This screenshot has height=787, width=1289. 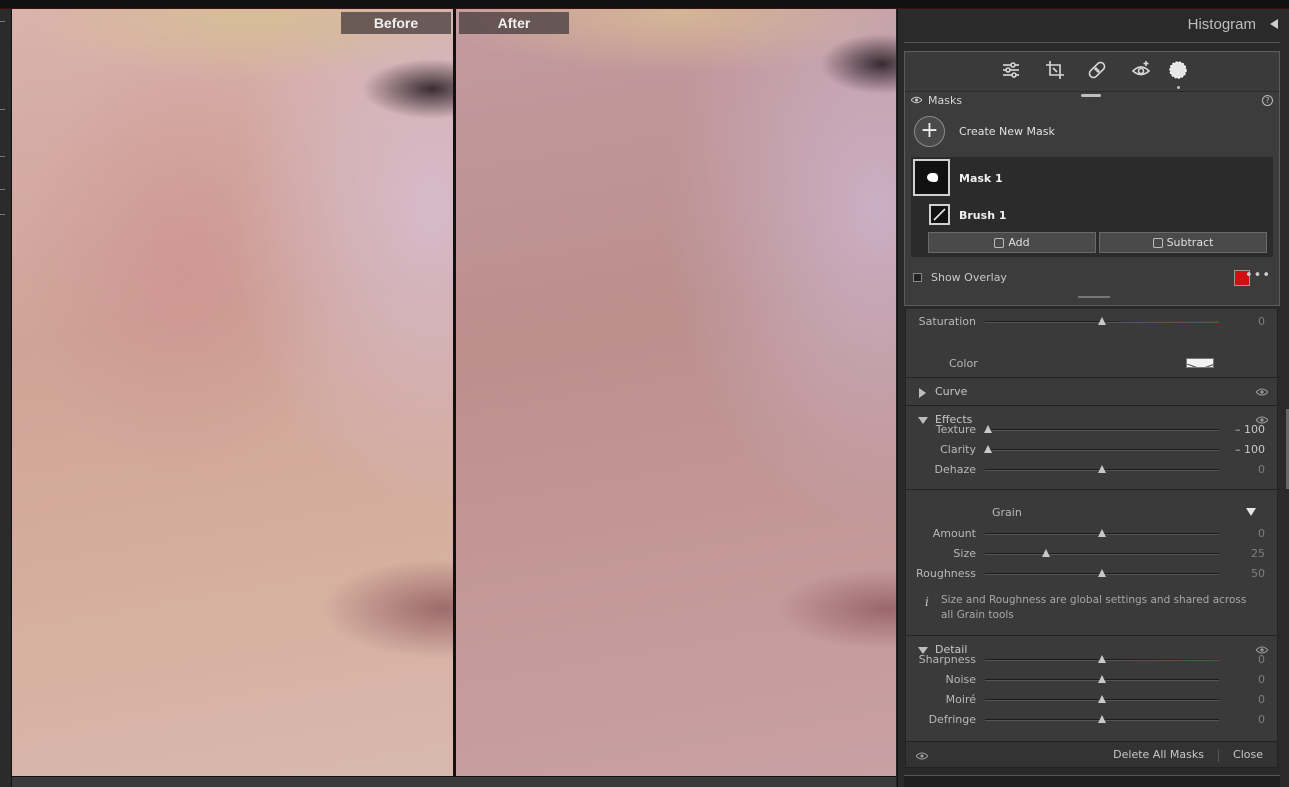 I want to click on curve-title: Curve, so click(x=951, y=391).